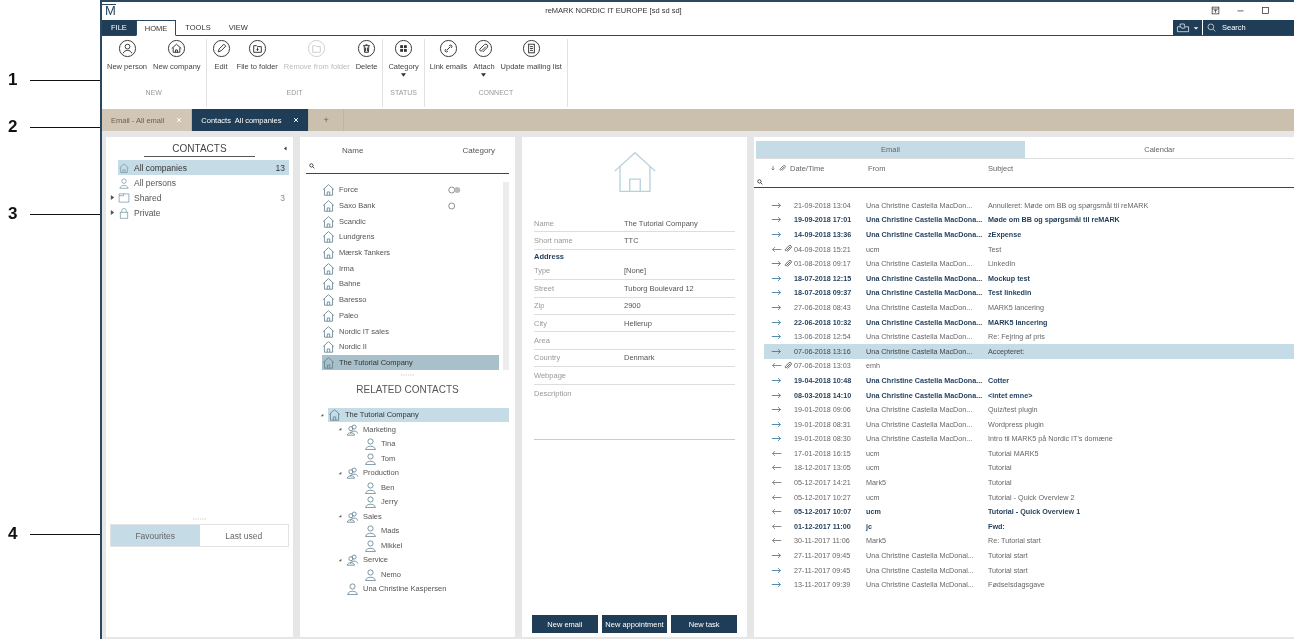 Image resolution: width=1294 pixels, height=639 pixels. Describe the element at coordinates (13, 534) in the screenshot. I see `callout-number: 4` at that location.